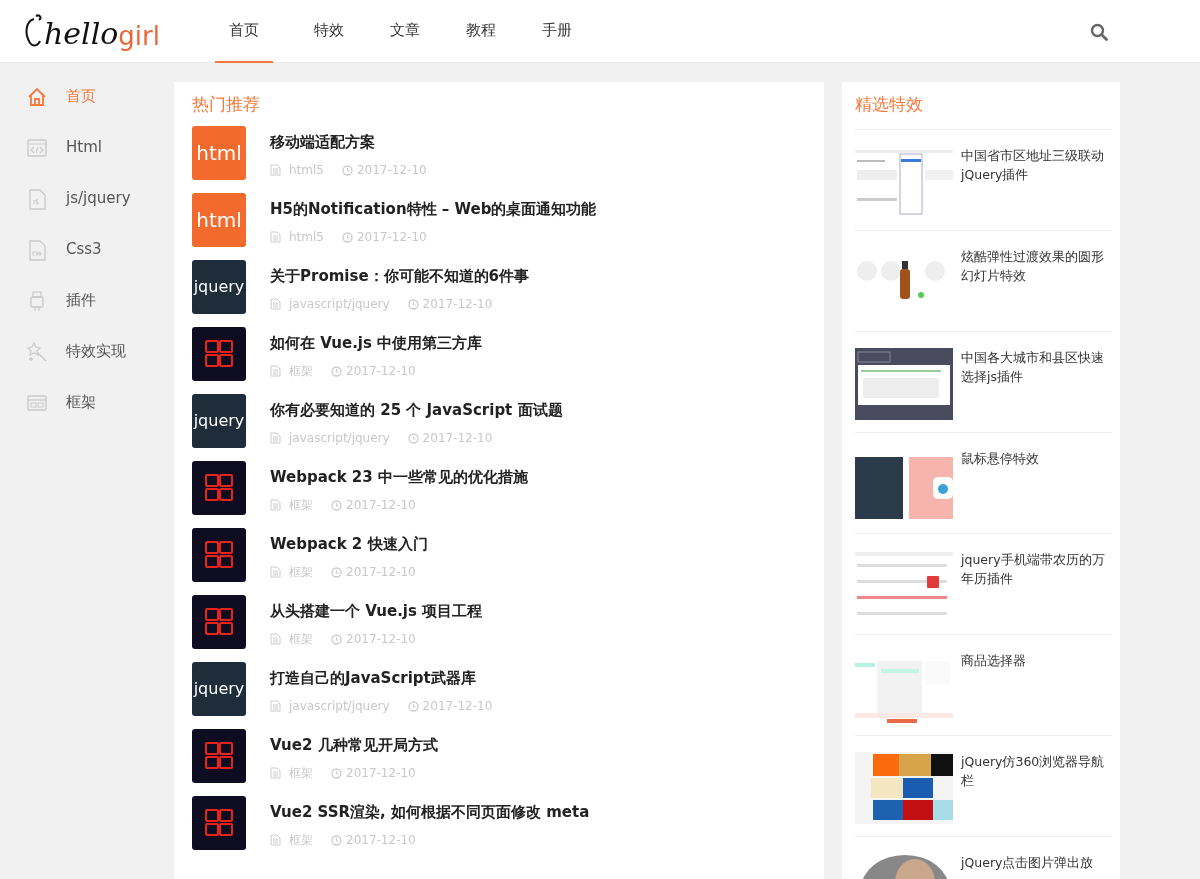 This screenshot has width=1200, height=879. What do you see at coordinates (381, 677) in the screenshot?
I see `article-title: 打造自己的JavaScript武器库` at bounding box center [381, 677].